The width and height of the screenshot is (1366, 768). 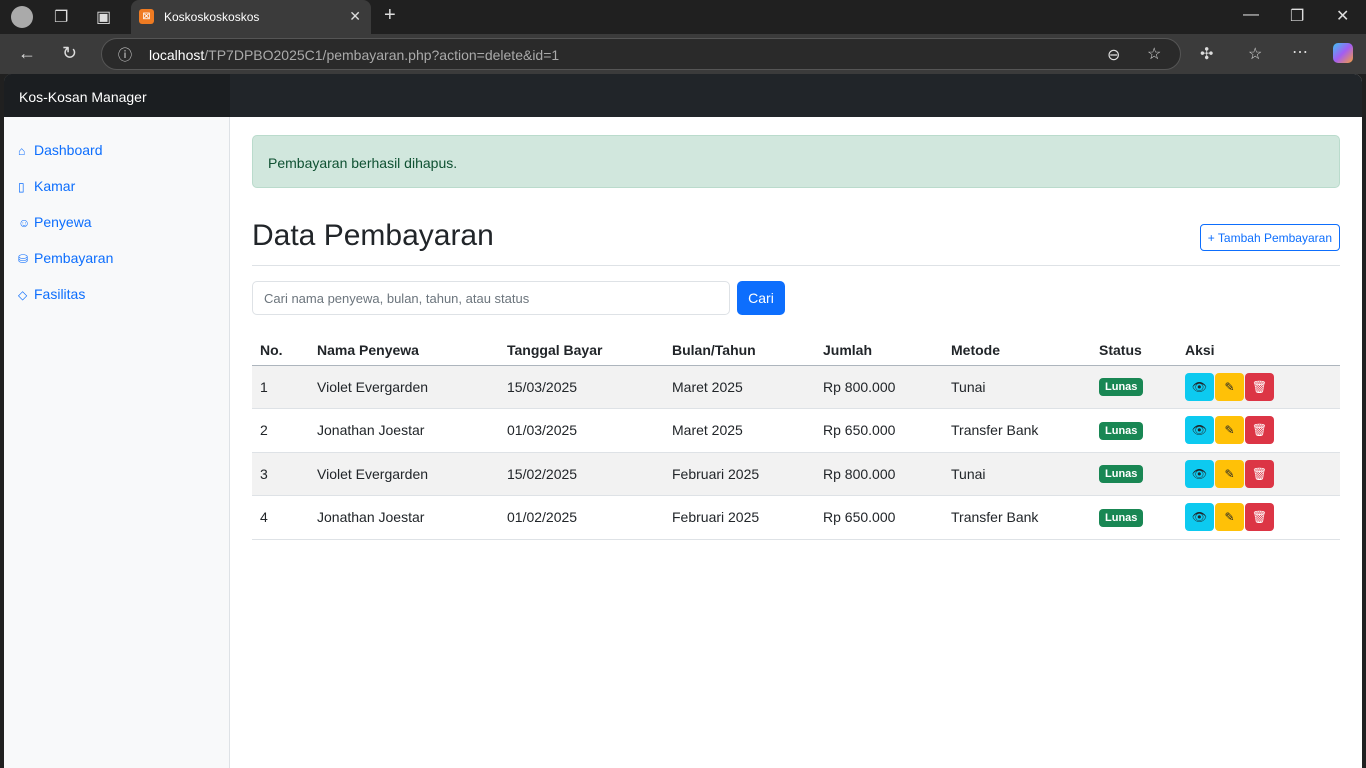 What do you see at coordinates (68, 150) in the screenshot?
I see `sidebar-item-label: Dashboard` at bounding box center [68, 150].